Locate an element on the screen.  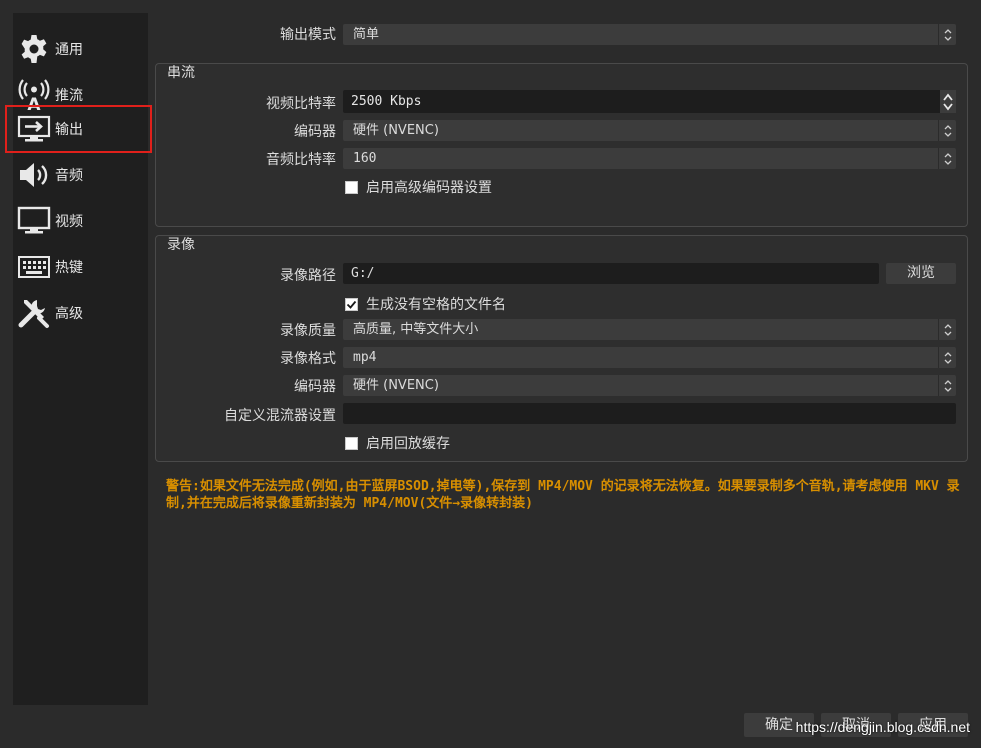
tools-icon is located at coordinates (34, 313).